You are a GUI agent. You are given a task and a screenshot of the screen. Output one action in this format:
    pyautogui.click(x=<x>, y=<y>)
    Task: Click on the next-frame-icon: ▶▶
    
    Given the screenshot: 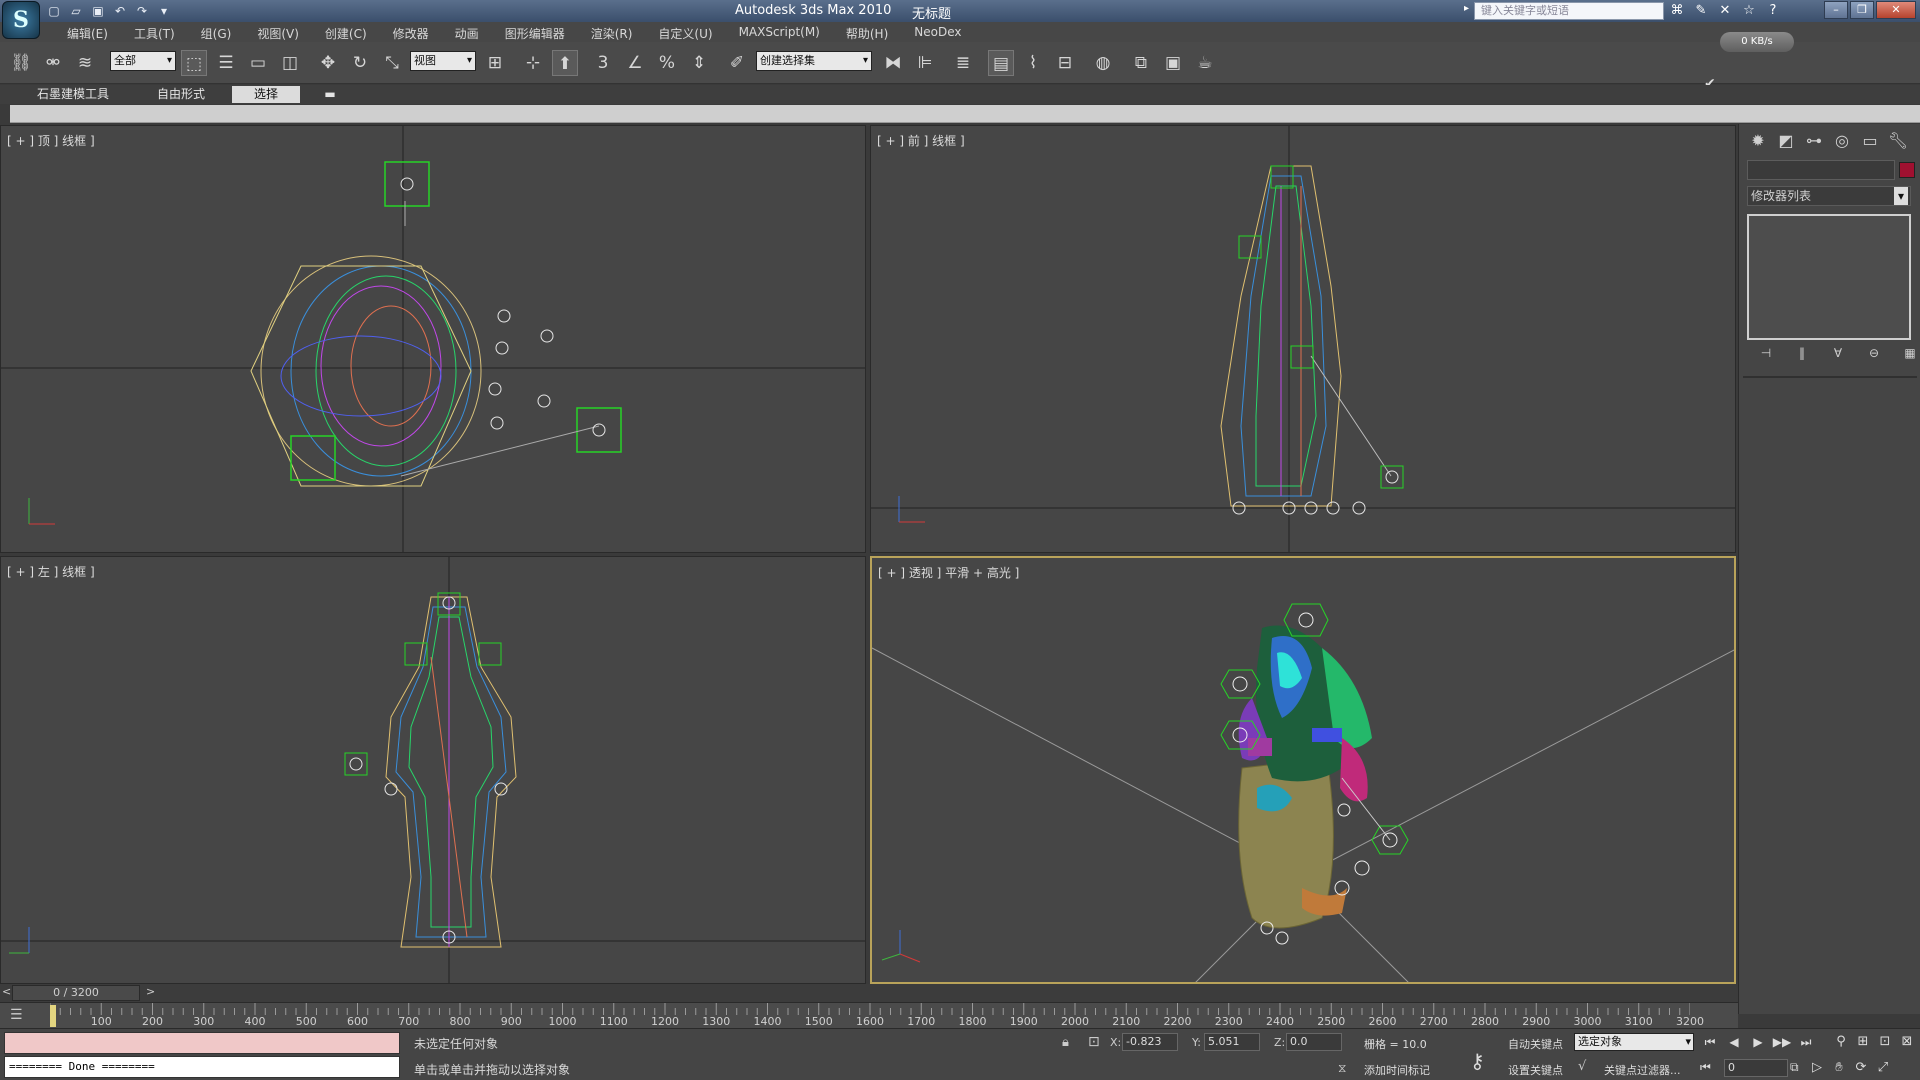 What is the action you would take?
    pyautogui.click(x=1782, y=1042)
    